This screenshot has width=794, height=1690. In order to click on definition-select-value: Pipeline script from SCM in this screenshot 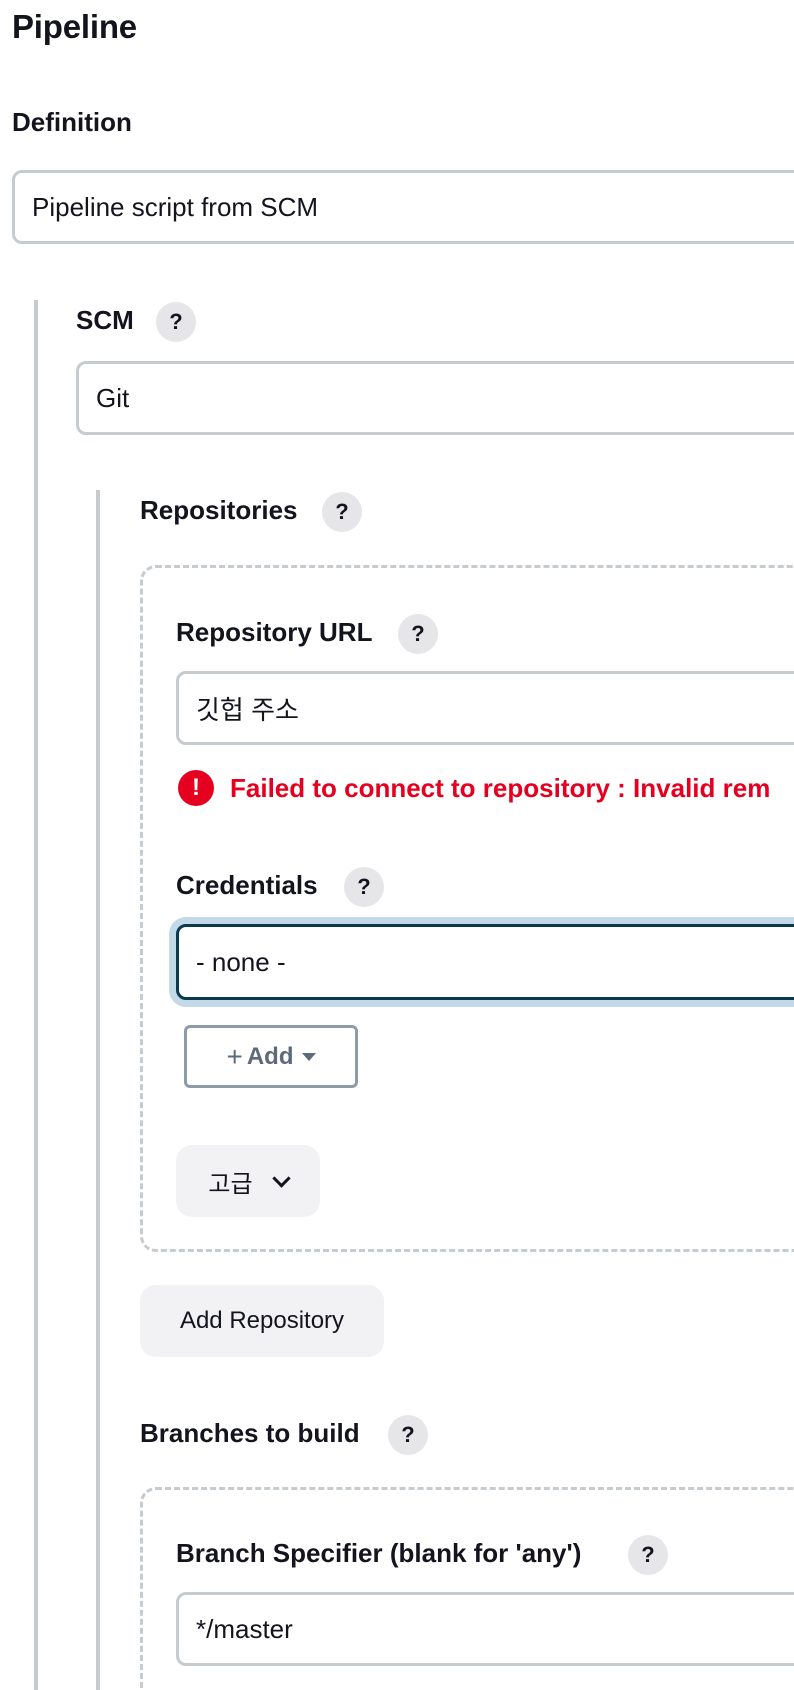, I will do `click(175, 206)`.